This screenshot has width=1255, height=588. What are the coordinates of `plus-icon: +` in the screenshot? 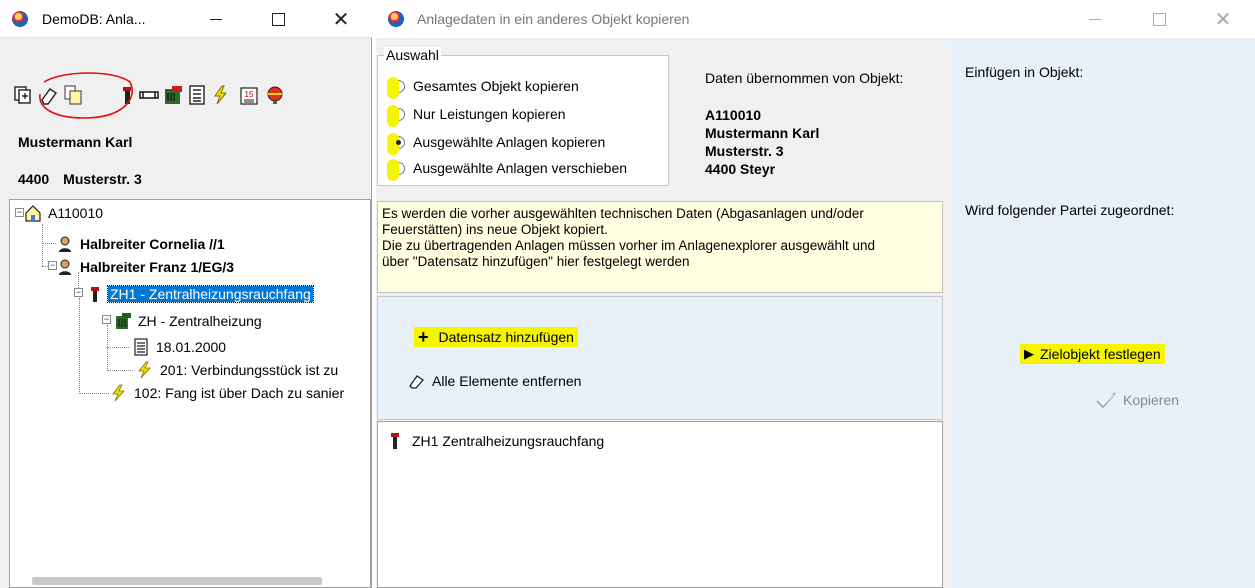 It's located at (423, 337).